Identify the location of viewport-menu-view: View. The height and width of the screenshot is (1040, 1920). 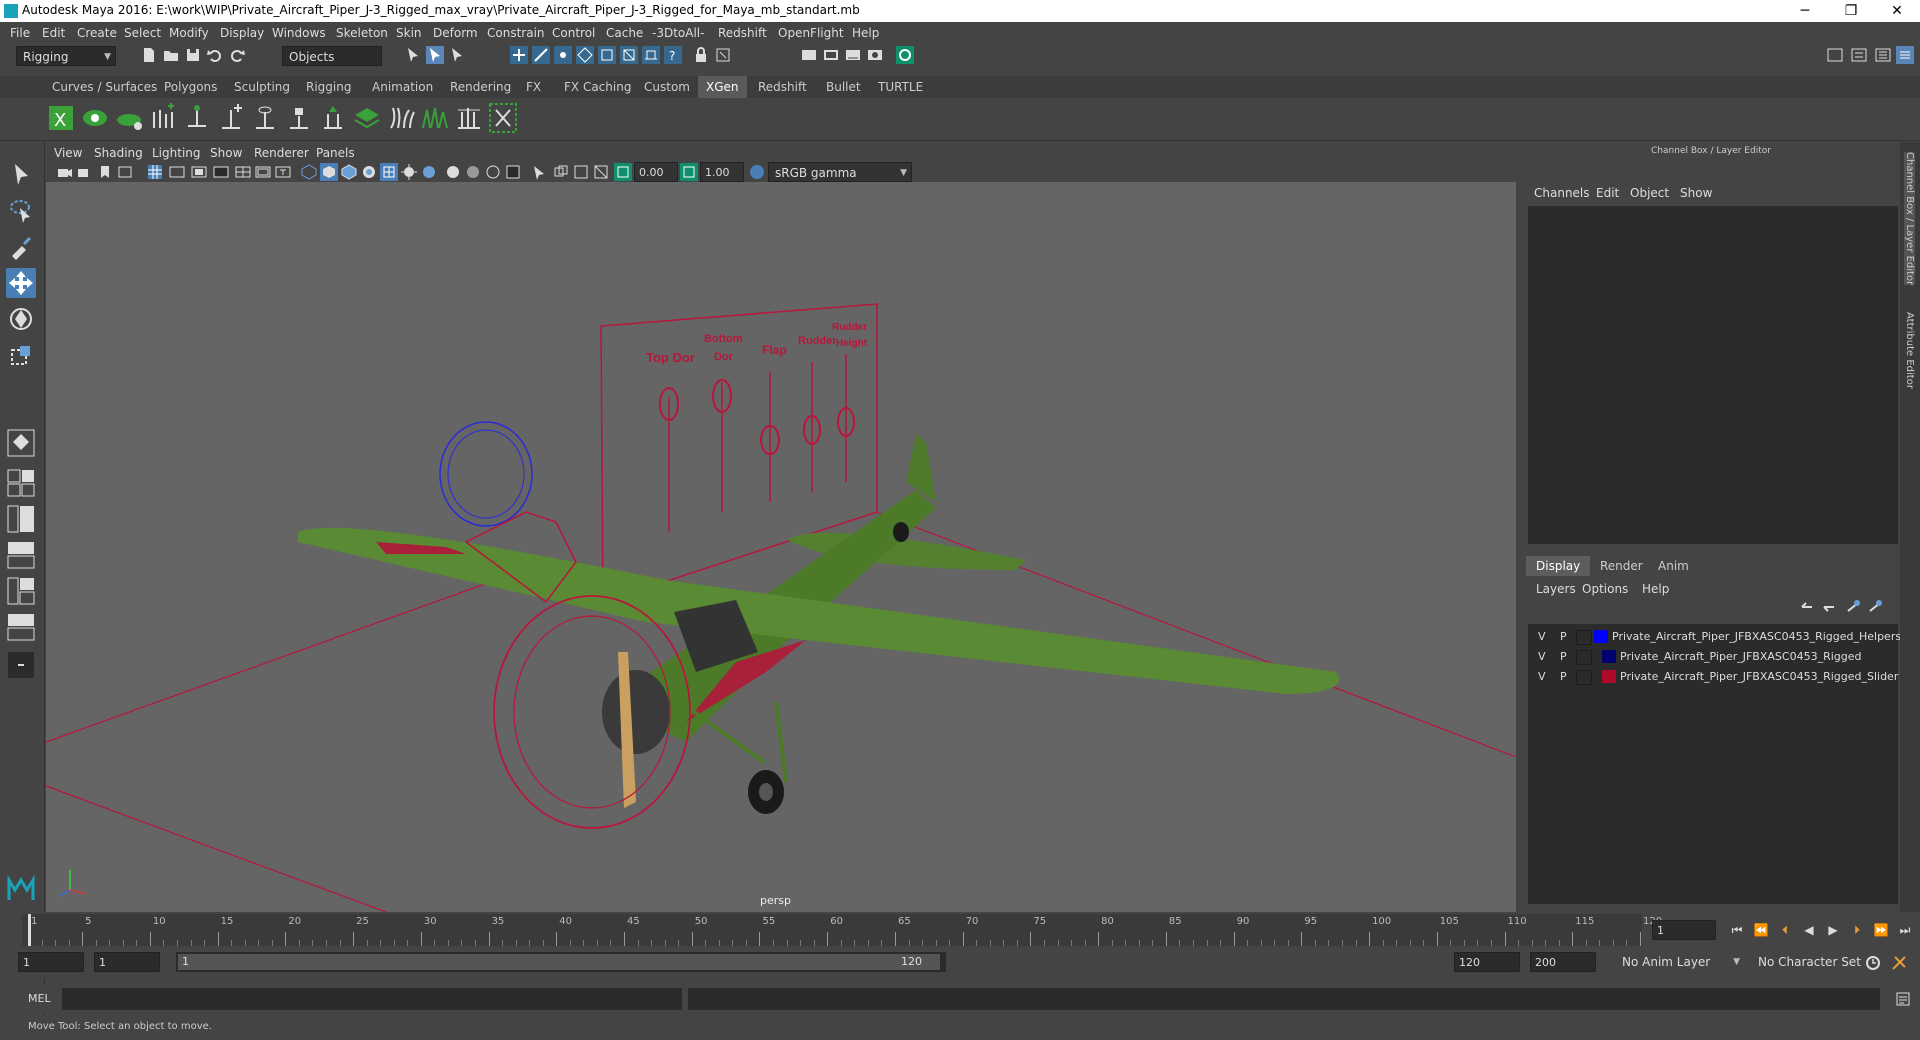
(68, 153).